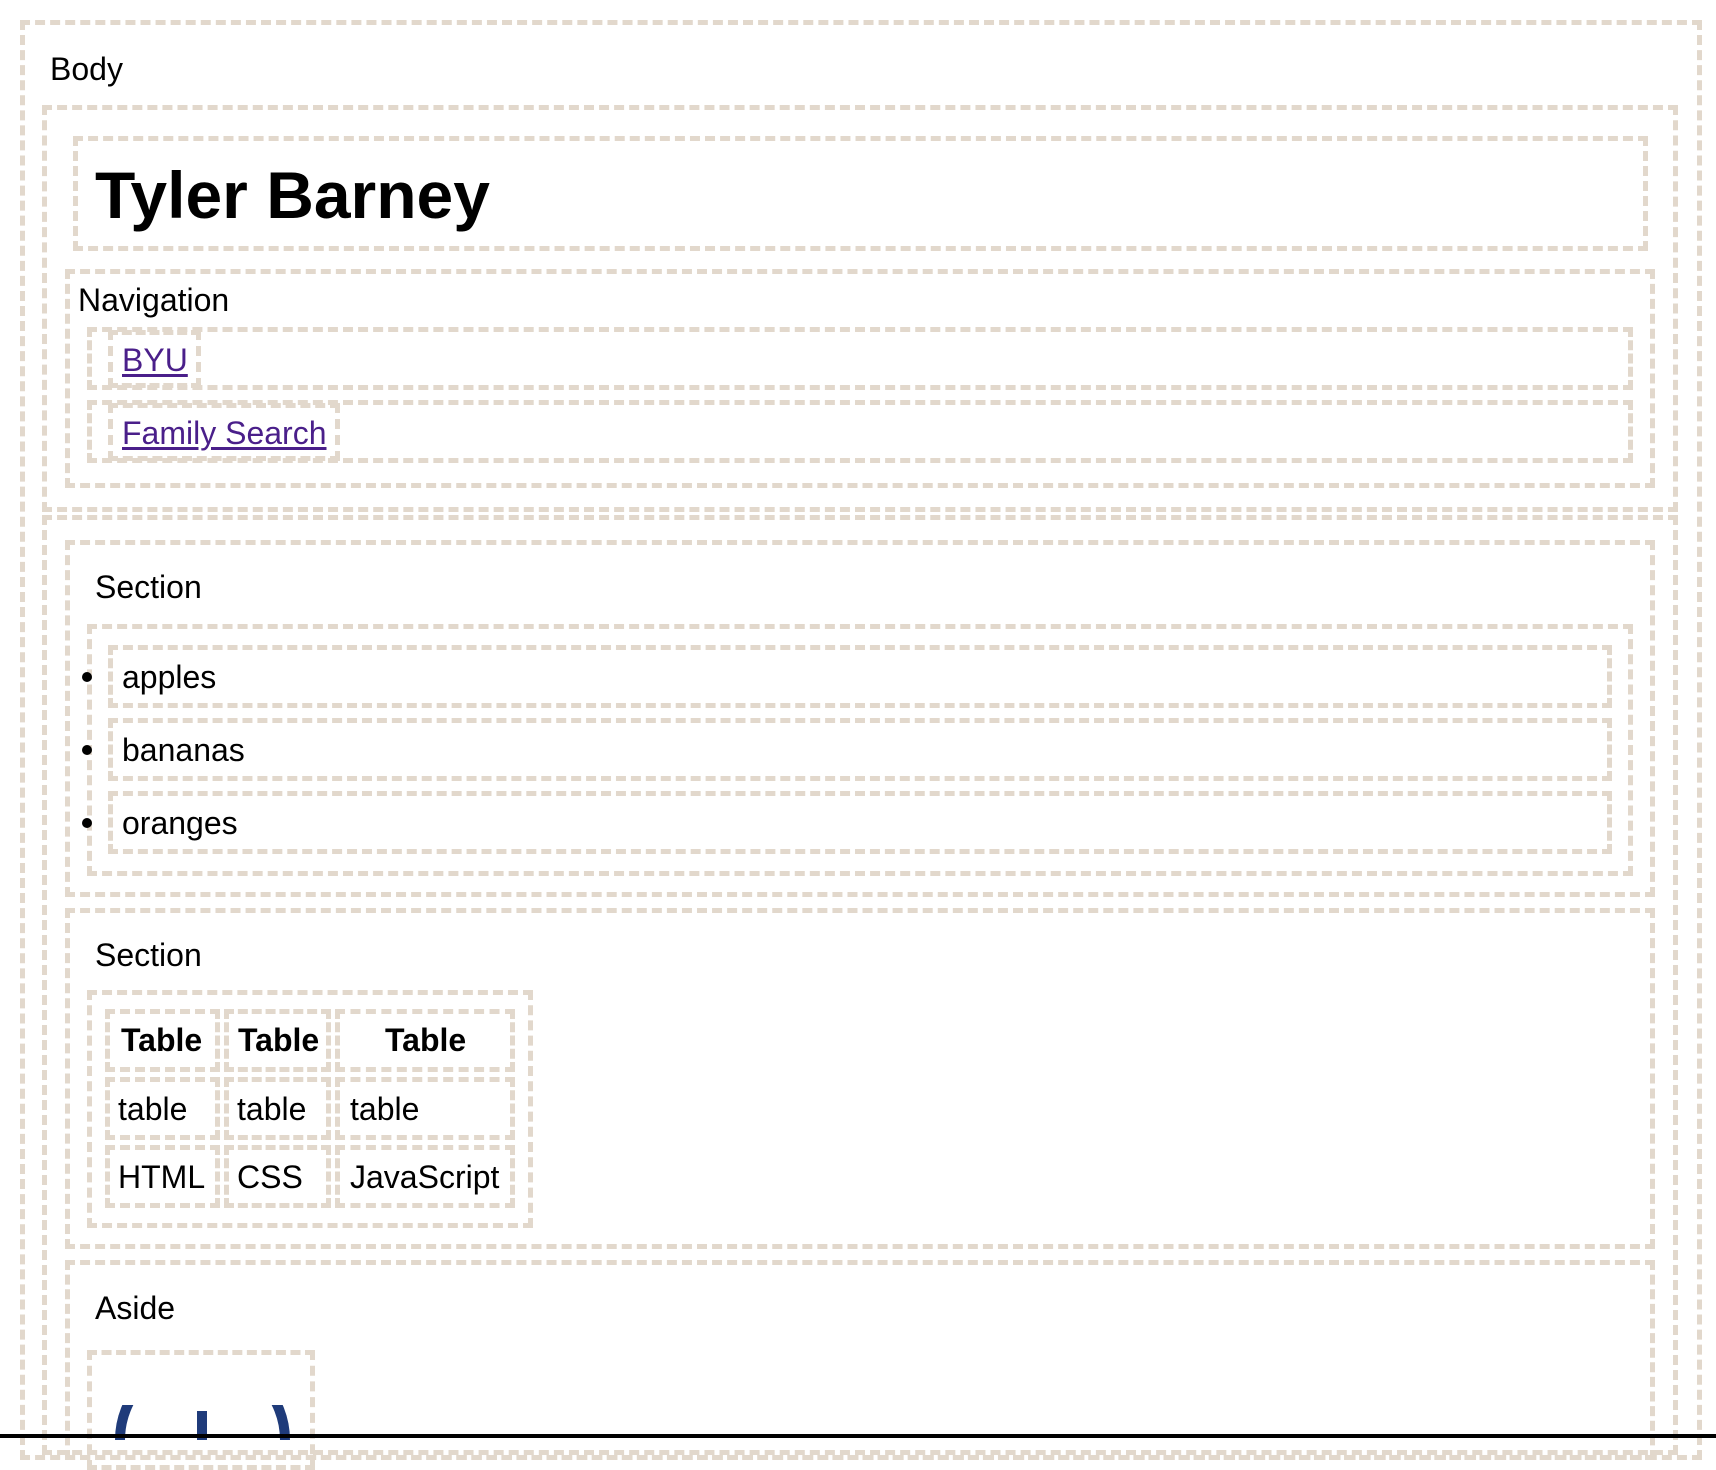 This screenshot has width=1716, height=1470. I want to click on list-item-bananas-label: bananas, so click(183, 750).